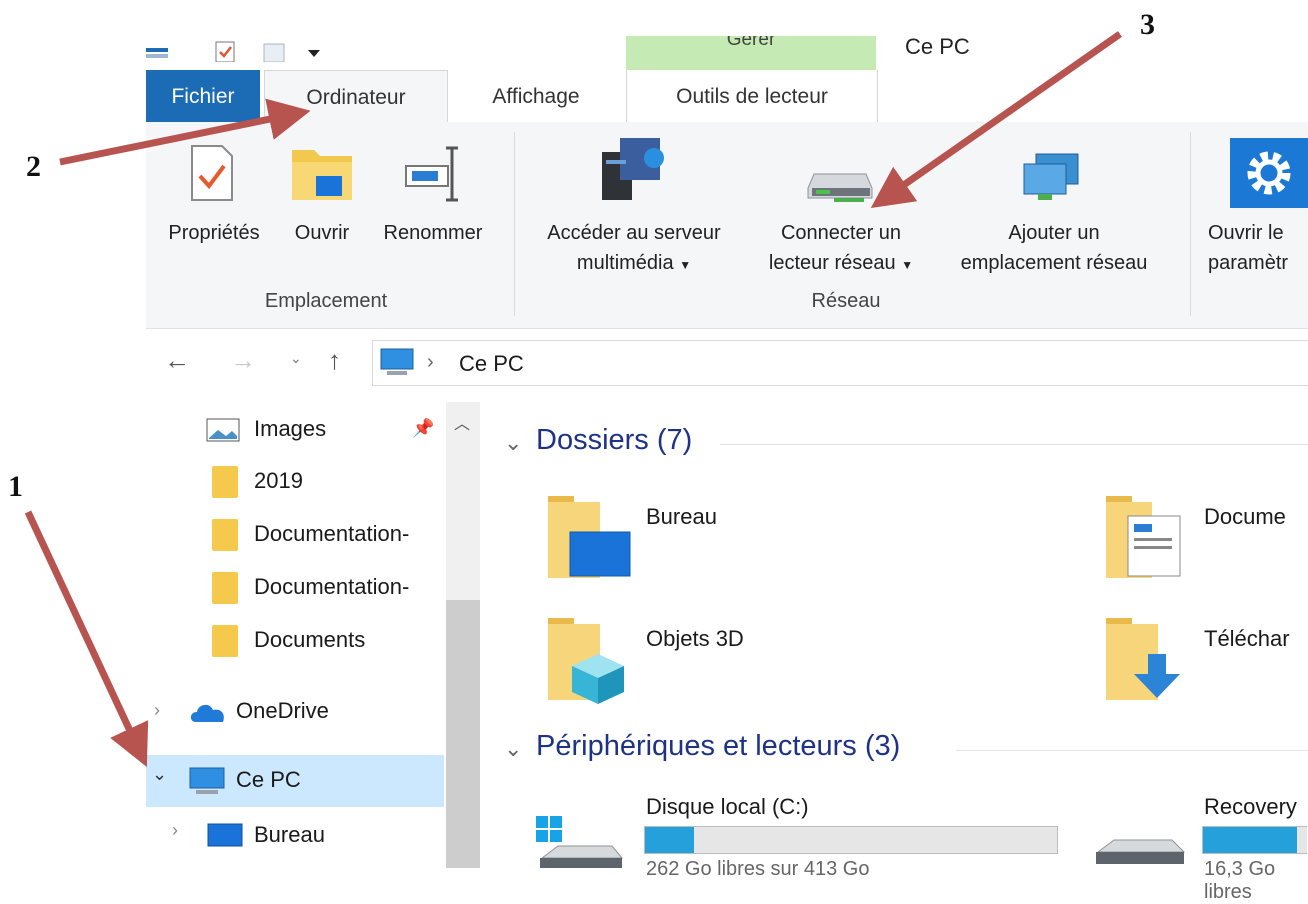 The image size is (1308, 904). What do you see at coordinates (15, 486) in the screenshot?
I see `annotation-label-1: 1` at bounding box center [15, 486].